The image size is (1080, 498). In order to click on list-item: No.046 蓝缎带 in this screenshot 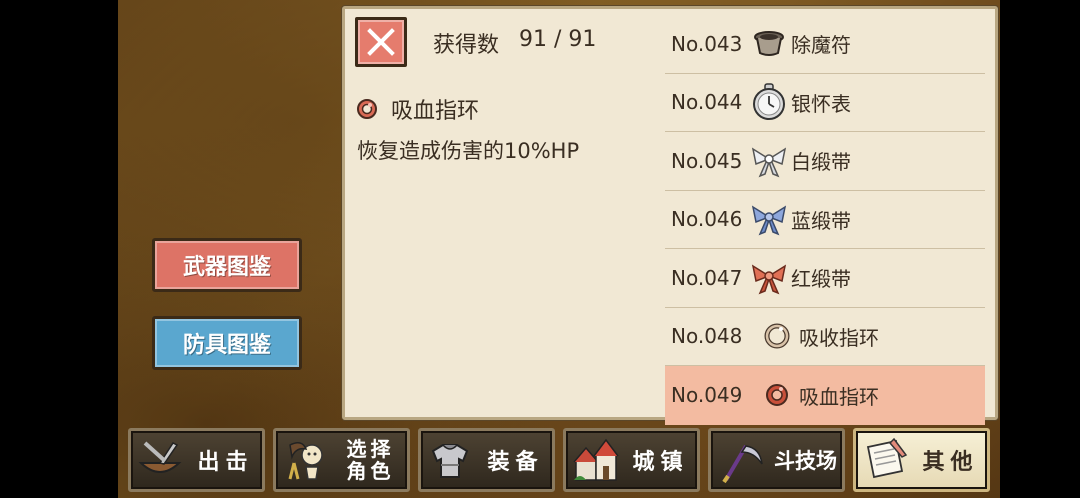, I will do `click(825, 220)`.